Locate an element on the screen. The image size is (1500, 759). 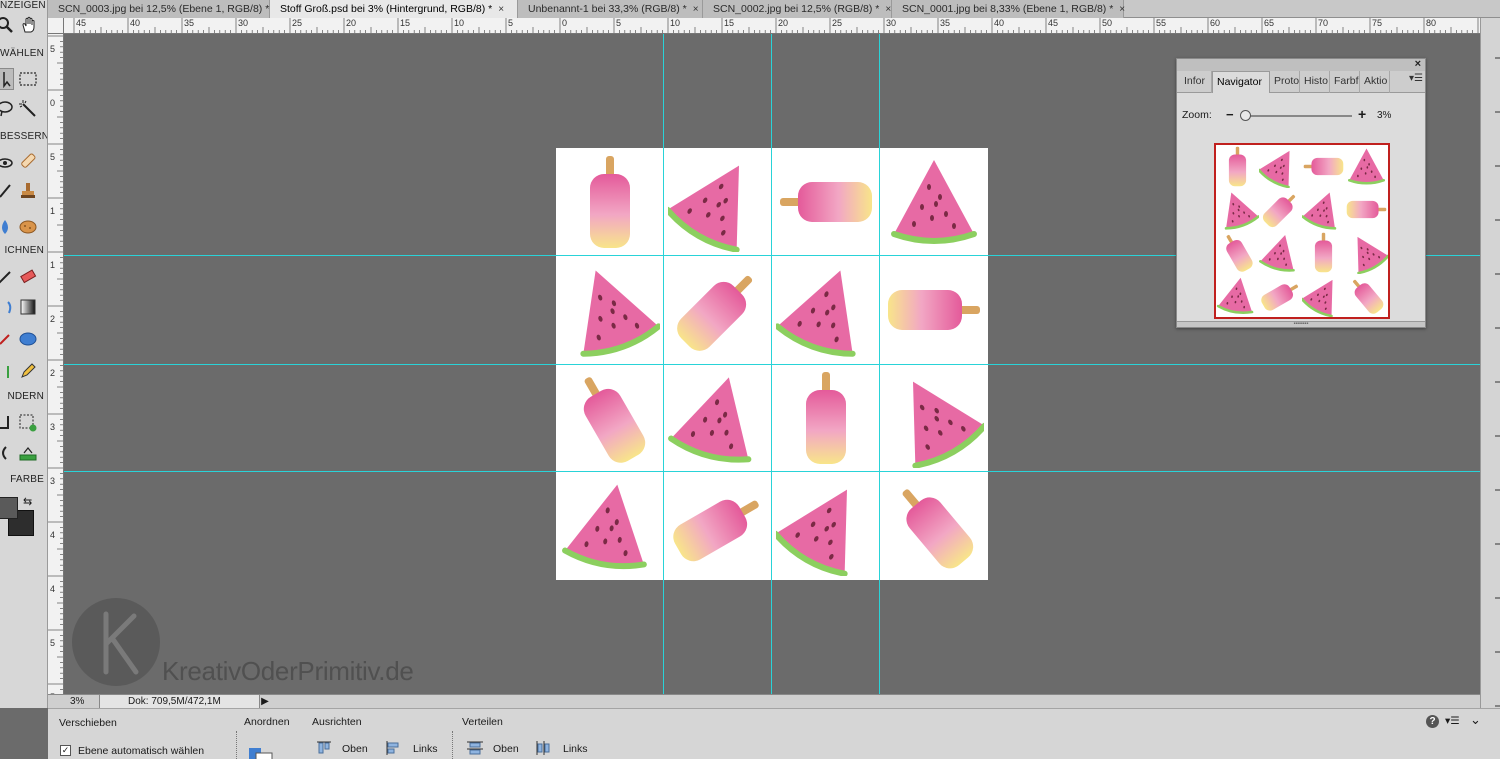
paint-bucket-icon is located at coordinates (8, 307).